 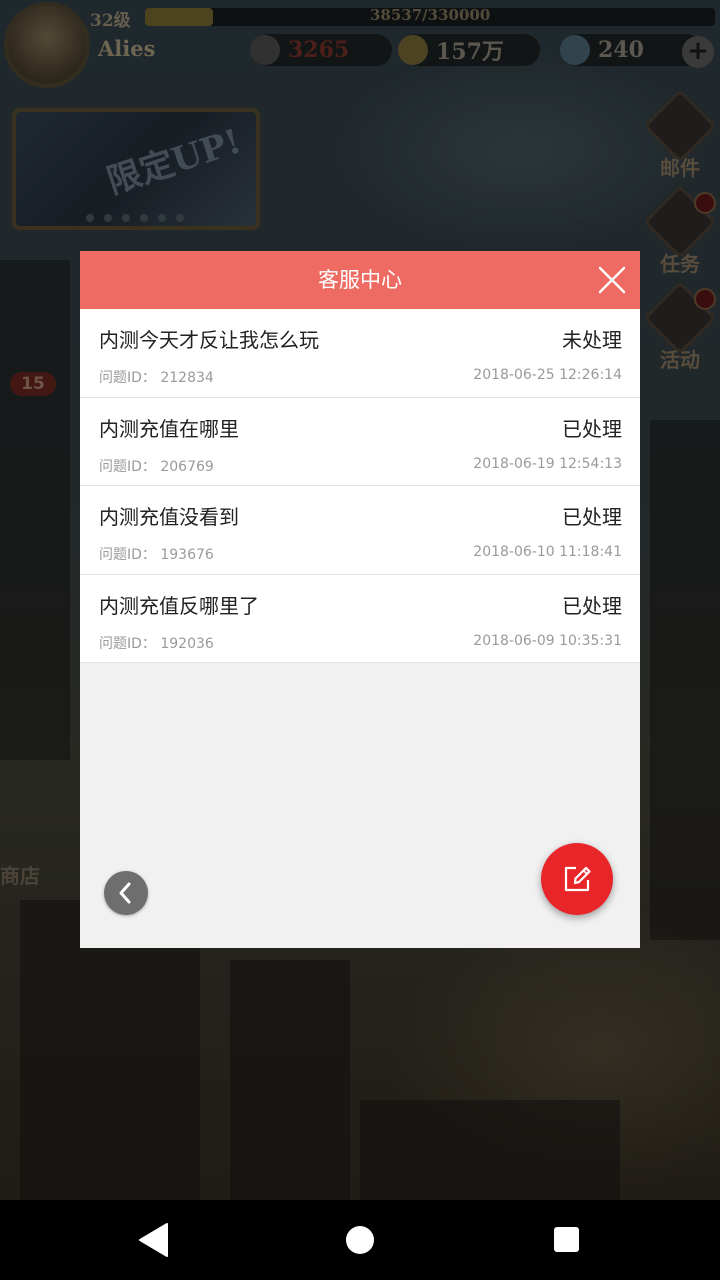 I want to click on ticket-id: 问题ID： 212834, so click(x=156, y=378).